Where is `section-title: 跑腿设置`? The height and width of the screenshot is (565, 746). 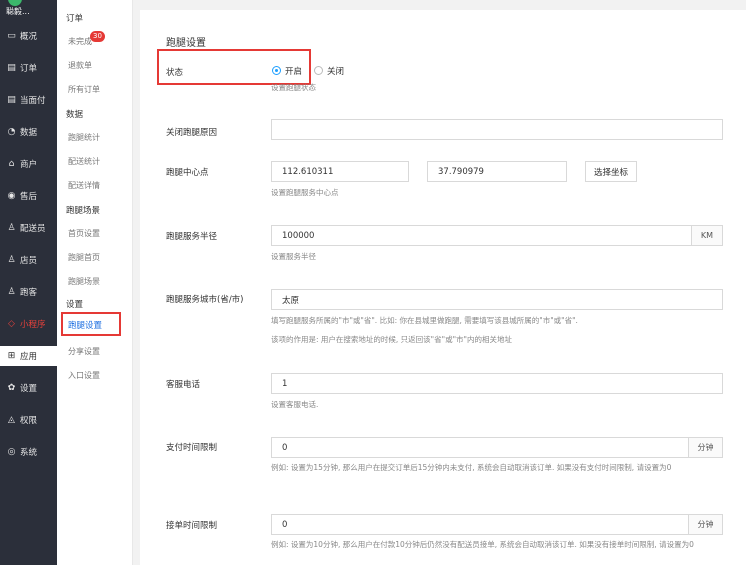
section-title: 跑腿设置 is located at coordinates (186, 43).